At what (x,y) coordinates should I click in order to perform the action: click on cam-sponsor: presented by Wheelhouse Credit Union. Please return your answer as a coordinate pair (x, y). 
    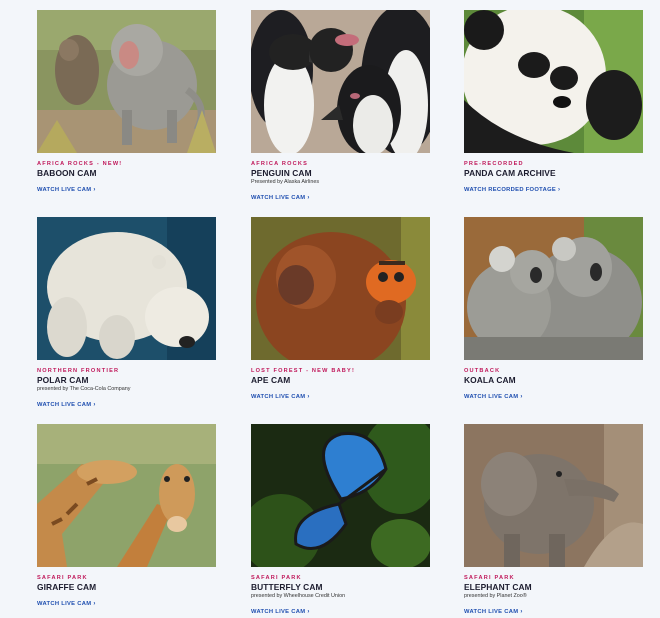
    Looking at the image, I should click on (298, 596).